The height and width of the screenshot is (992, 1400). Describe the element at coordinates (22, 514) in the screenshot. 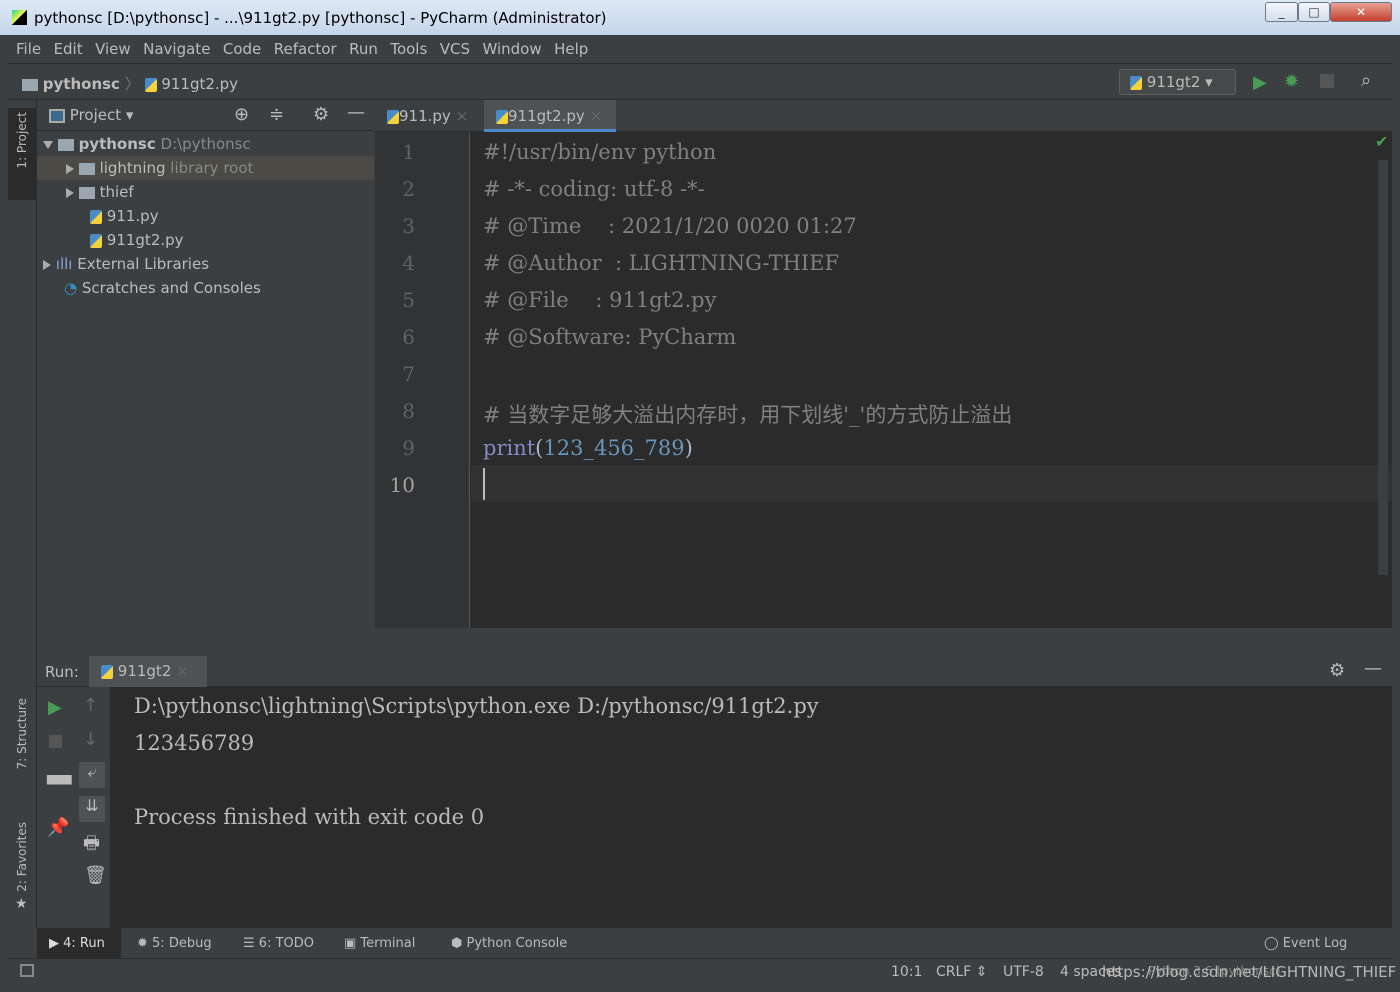

I see `left-tool-strip: 1: Project 7: Structure 2: Favorites ★` at that location.